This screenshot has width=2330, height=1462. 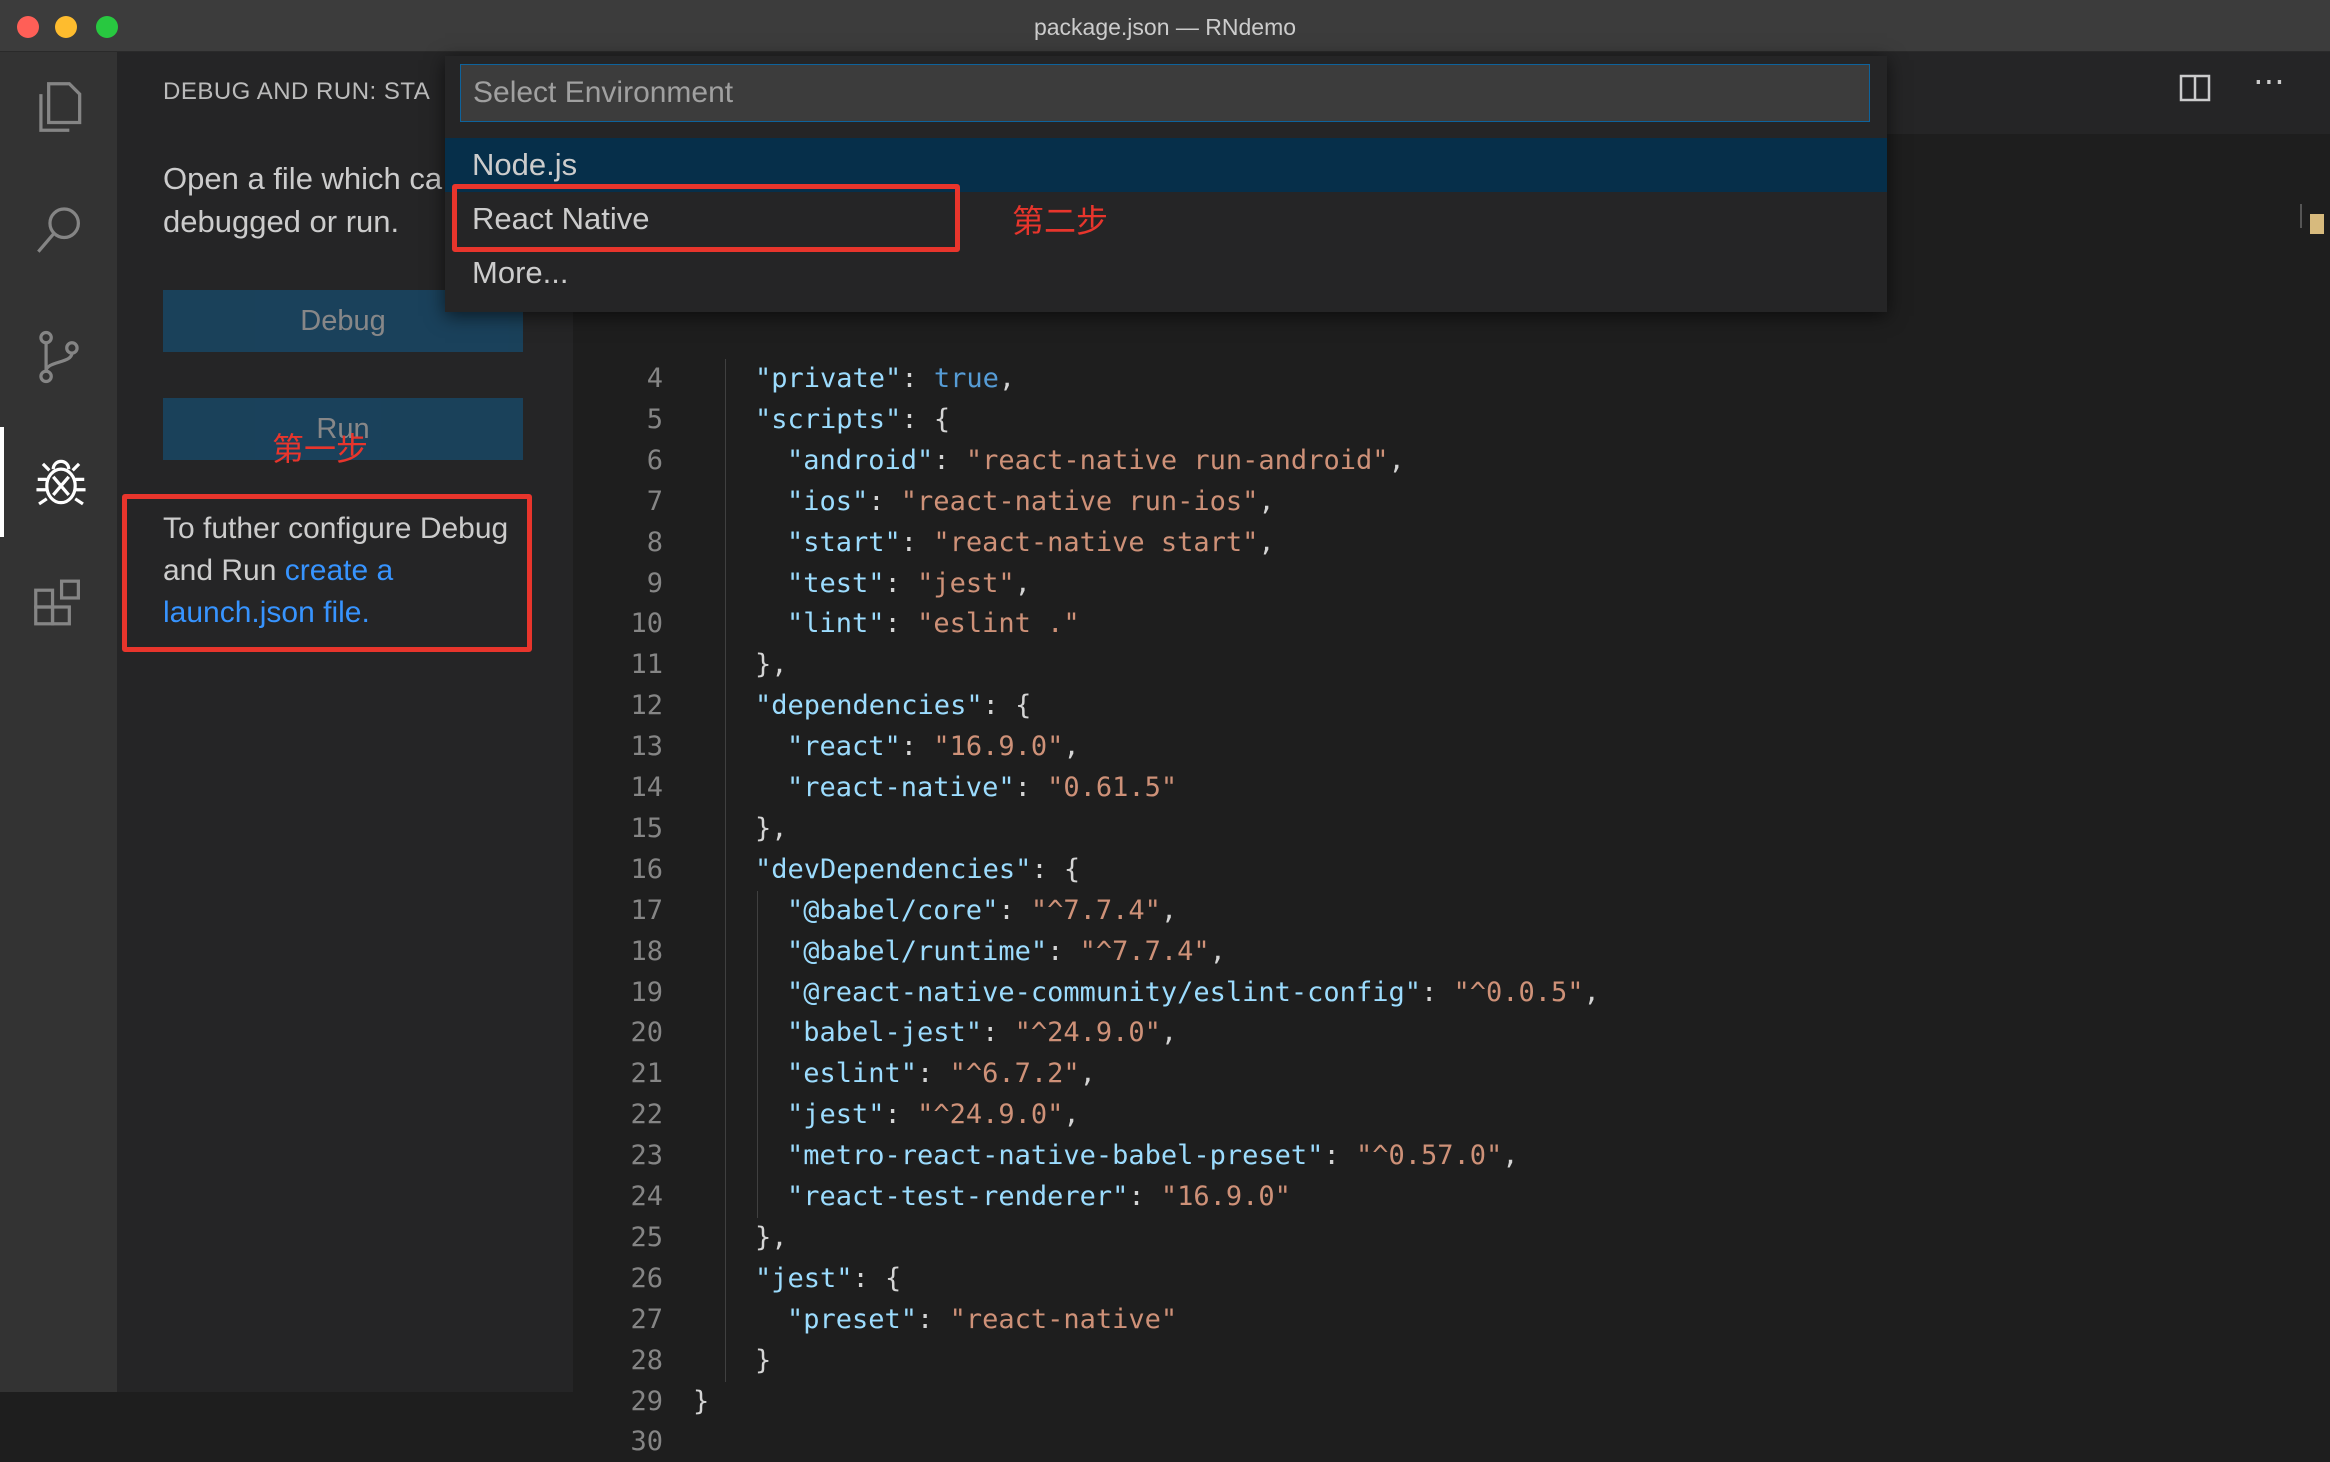 I want to click on title-bar: package.json — RNdemo, so click(x=1165, y=26).